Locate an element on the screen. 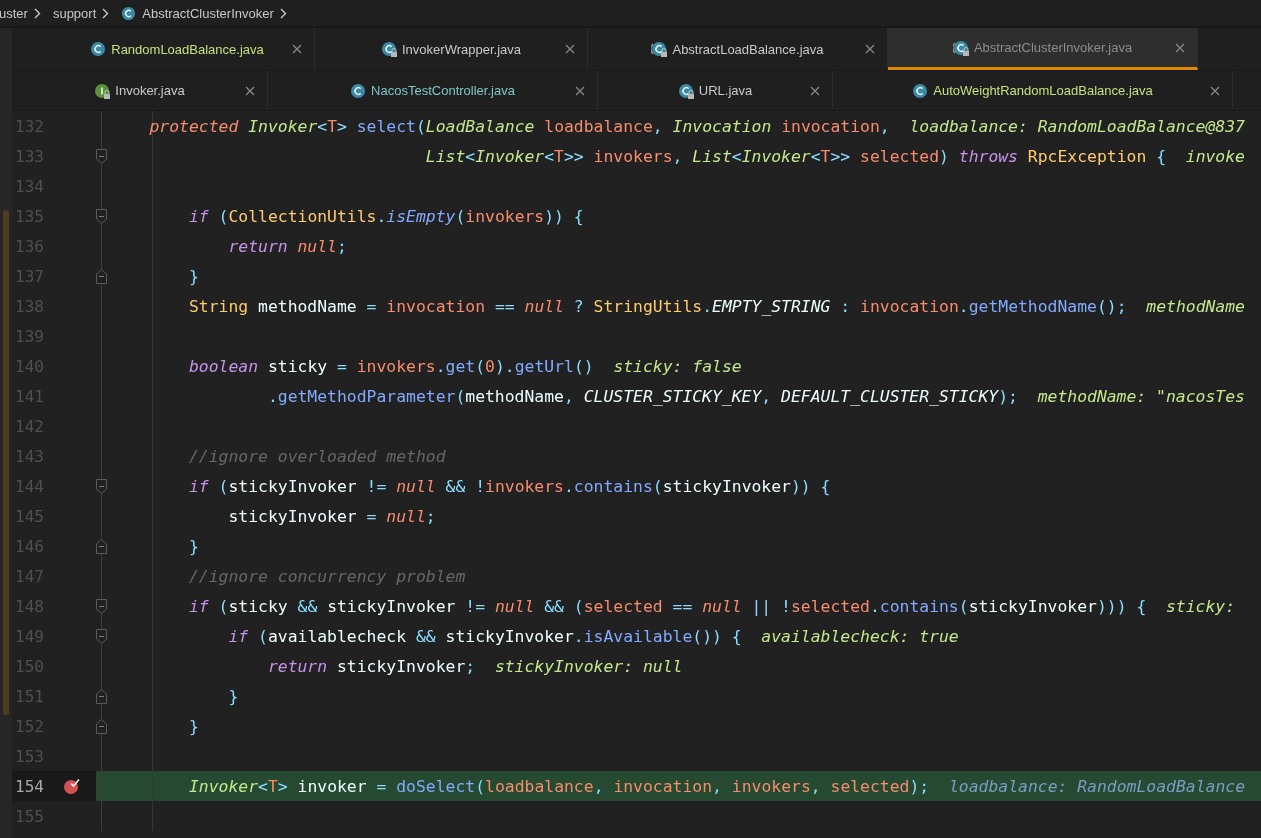 The image size is (1261, 838). editor-tab: Invoker.java is located at coordinates (140, 90).